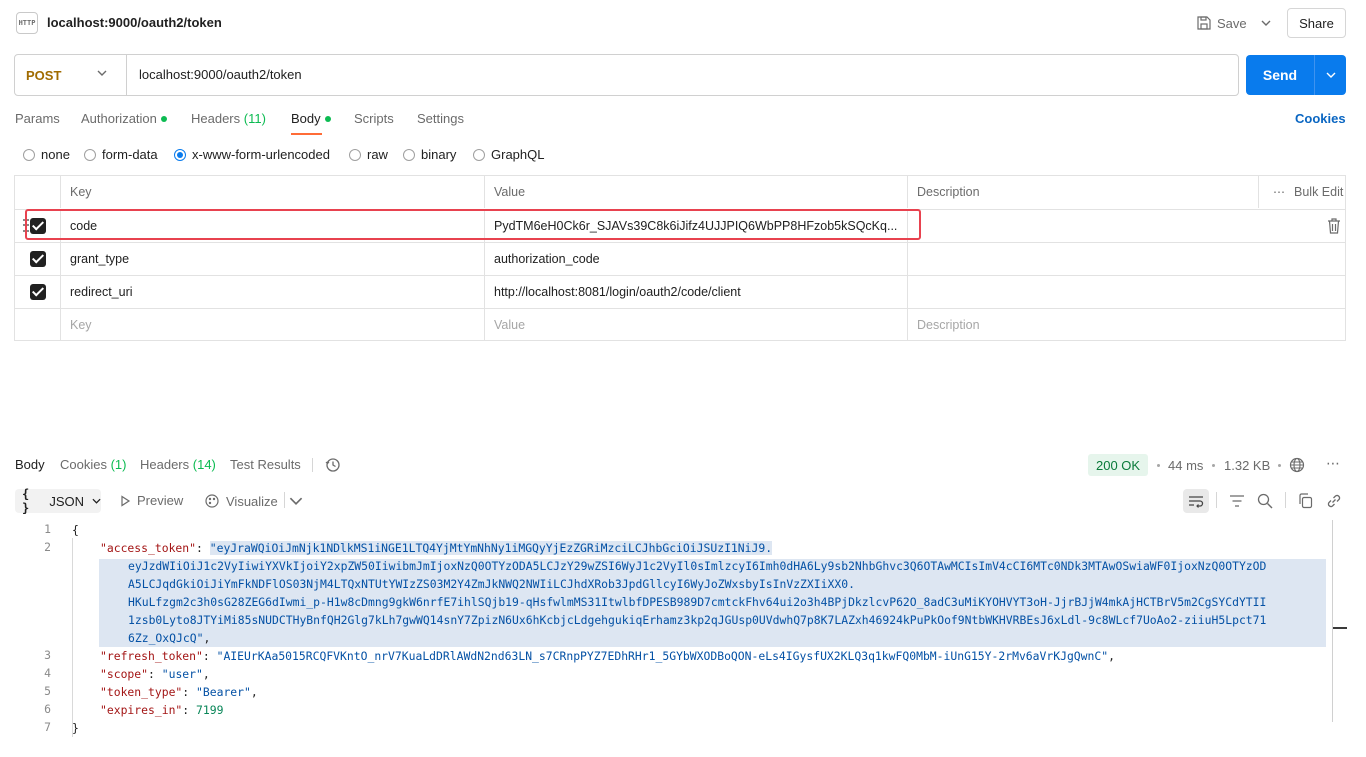  What do you see at coordinates (473, 224) in the screenshot?
I see `highlight-annotation-box` at bounding box center [473, 224].